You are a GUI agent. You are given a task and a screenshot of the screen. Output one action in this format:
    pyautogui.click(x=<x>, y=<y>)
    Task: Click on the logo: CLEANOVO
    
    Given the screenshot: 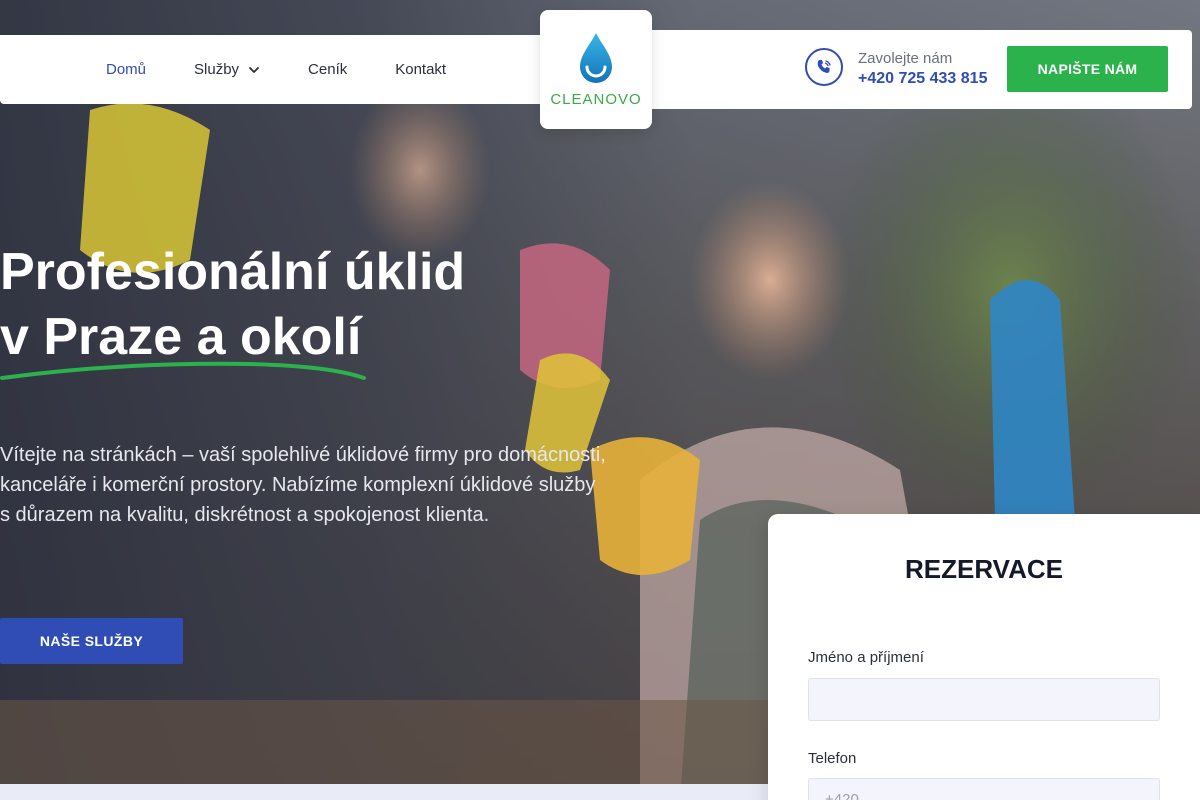 What is the action you would take?
    pyautogui.click(x=596, y=69)
    